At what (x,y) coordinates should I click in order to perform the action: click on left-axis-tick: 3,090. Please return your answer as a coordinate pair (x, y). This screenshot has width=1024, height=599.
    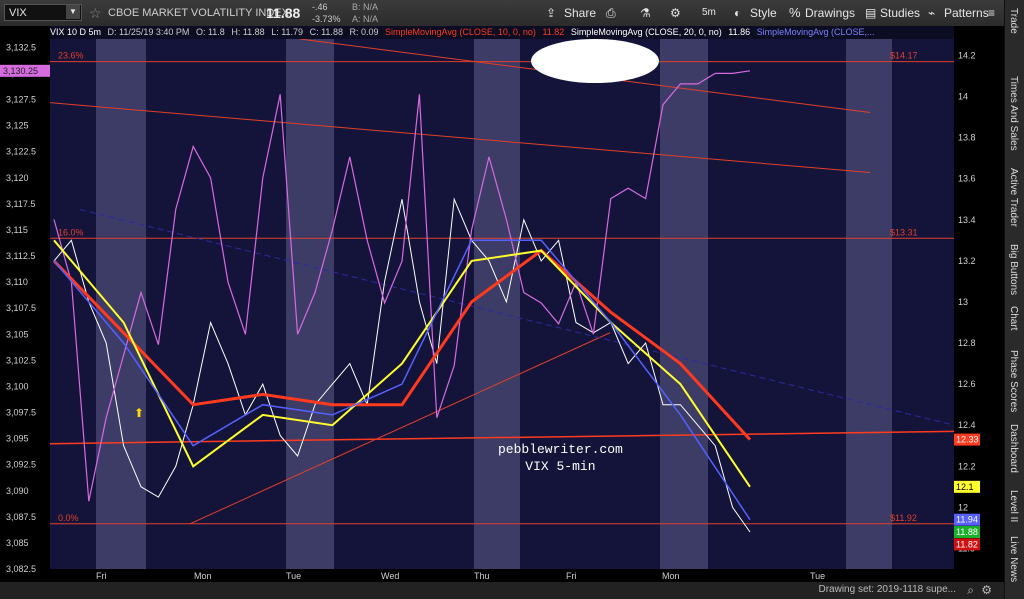
    Looking at the image, I should click on (17, 491).